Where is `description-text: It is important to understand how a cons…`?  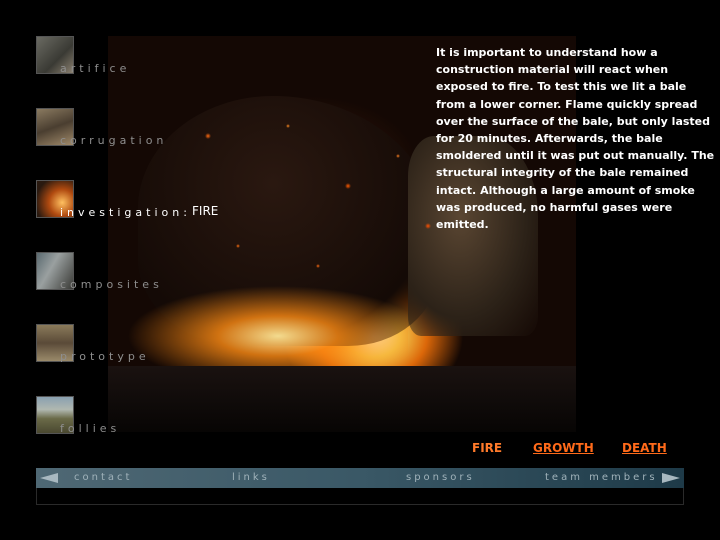
description-text: It is important to understand how a cons… is located at coordinates (575, 139).